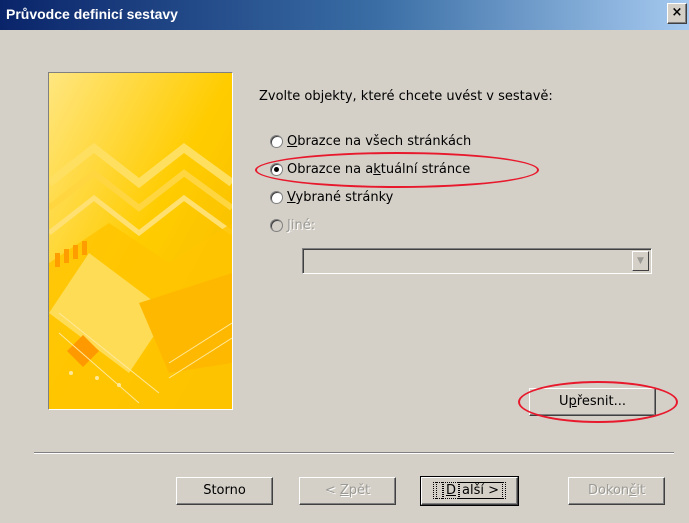  Describe the element at coordinates (276, 225) in the screenshot. I see `radio-button-disabled` at that location.